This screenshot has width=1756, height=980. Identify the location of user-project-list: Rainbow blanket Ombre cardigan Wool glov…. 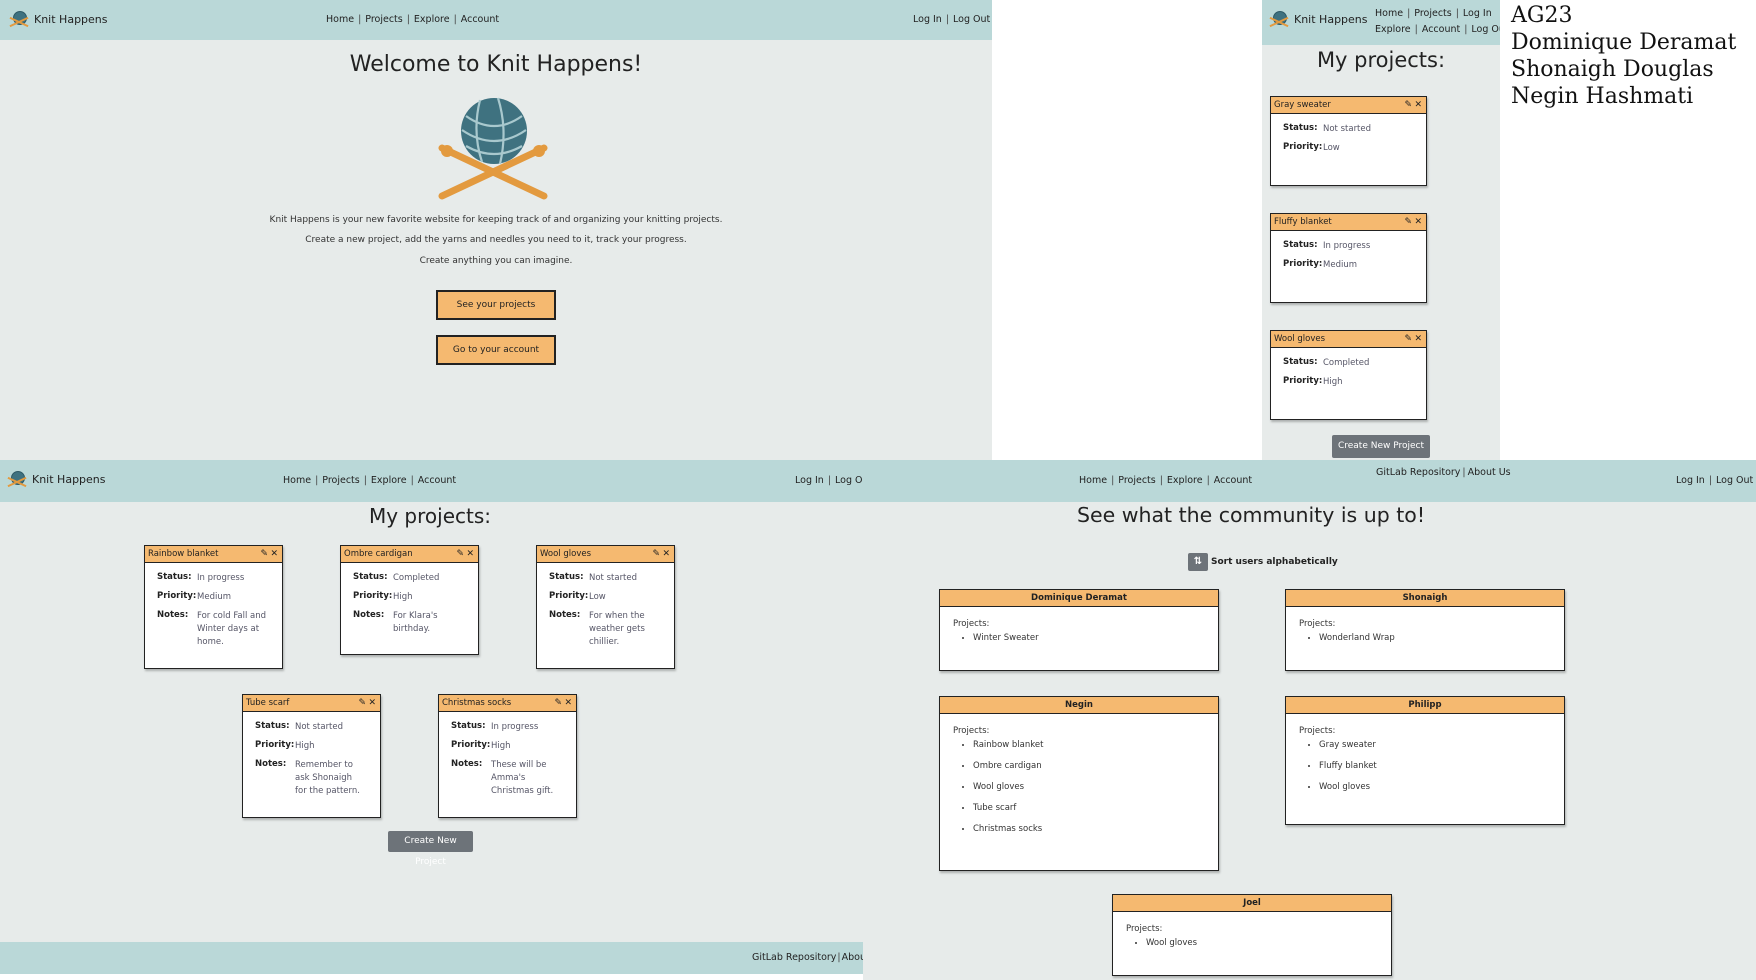
(1085, 787).